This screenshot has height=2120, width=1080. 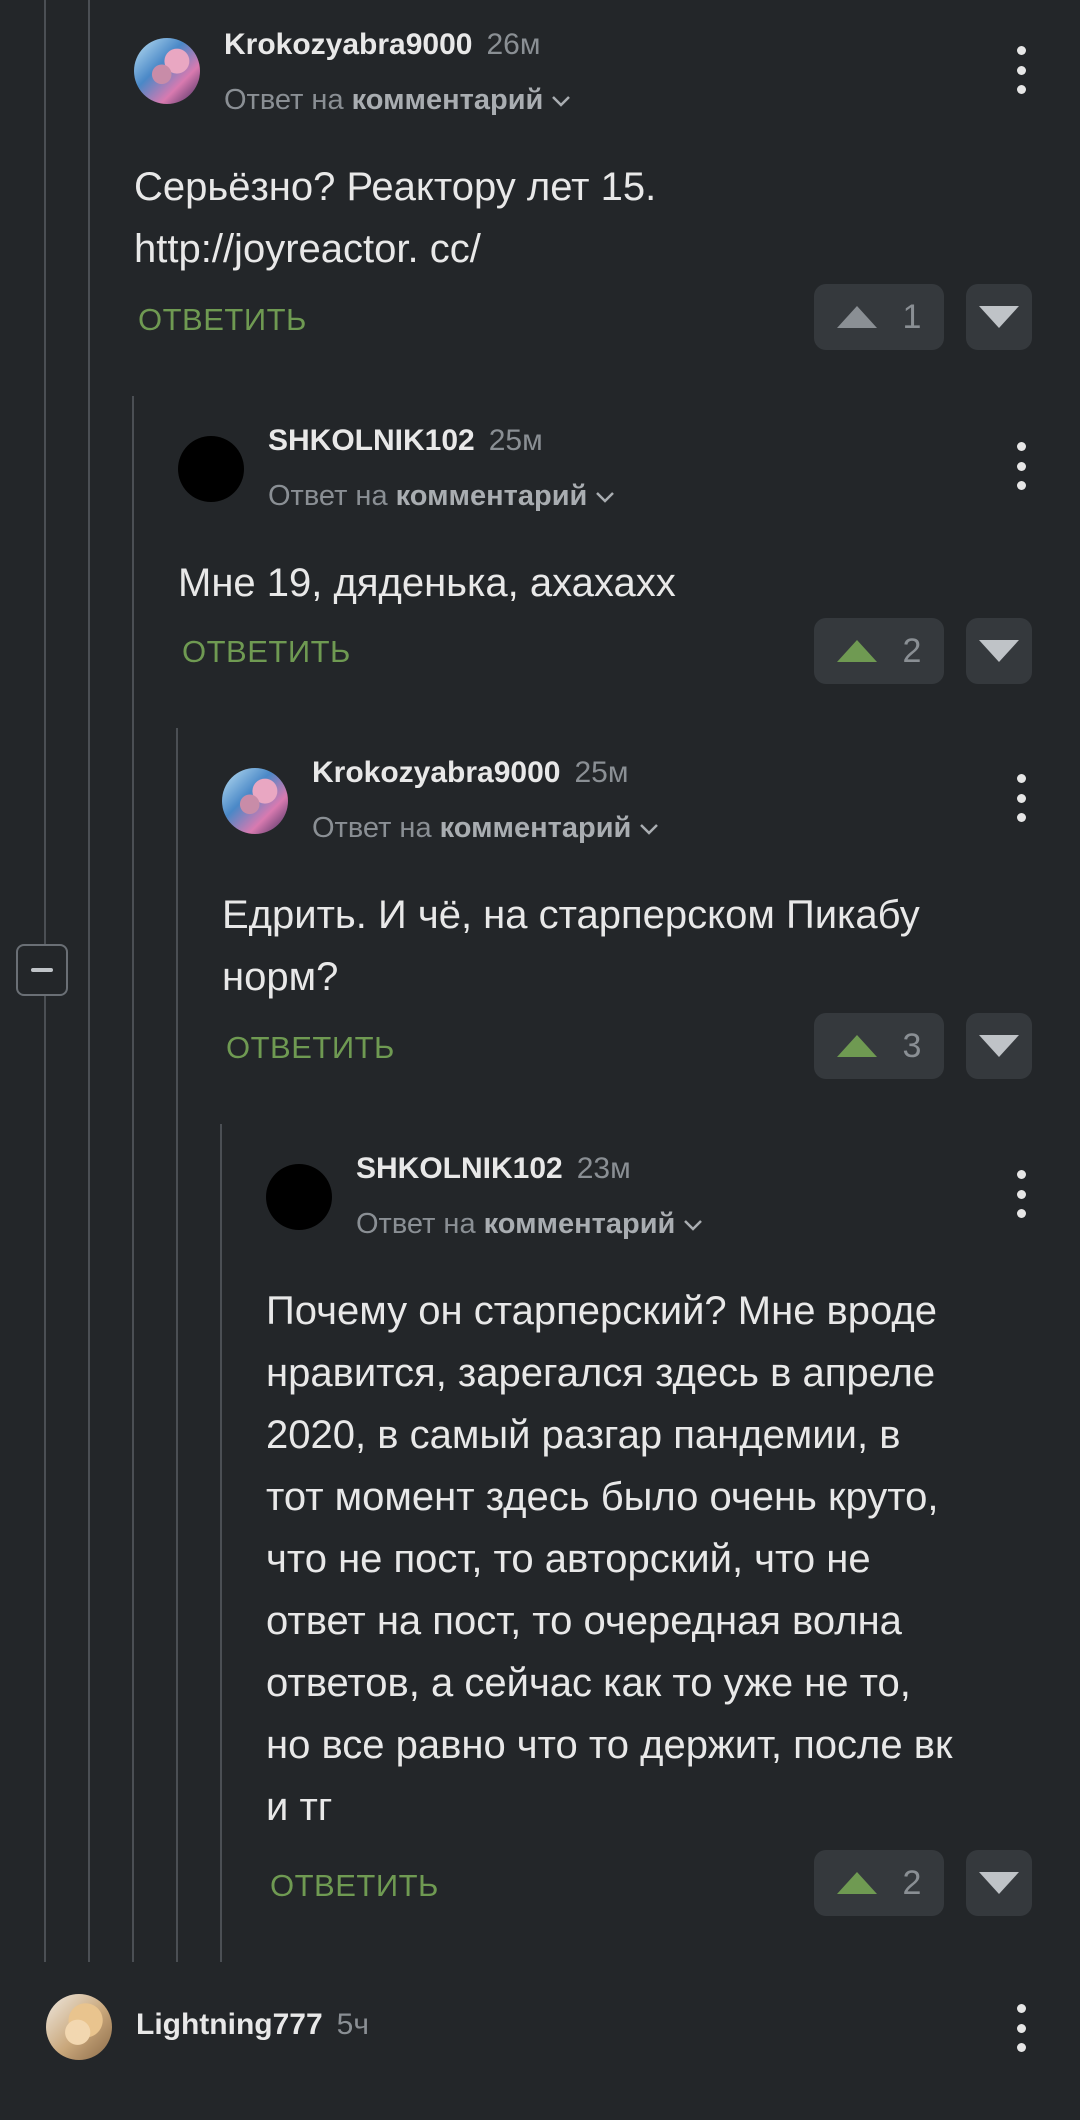 I want to click on comment-line: Серьёзно? Реактору лет 15., so click(x=395, y=187).